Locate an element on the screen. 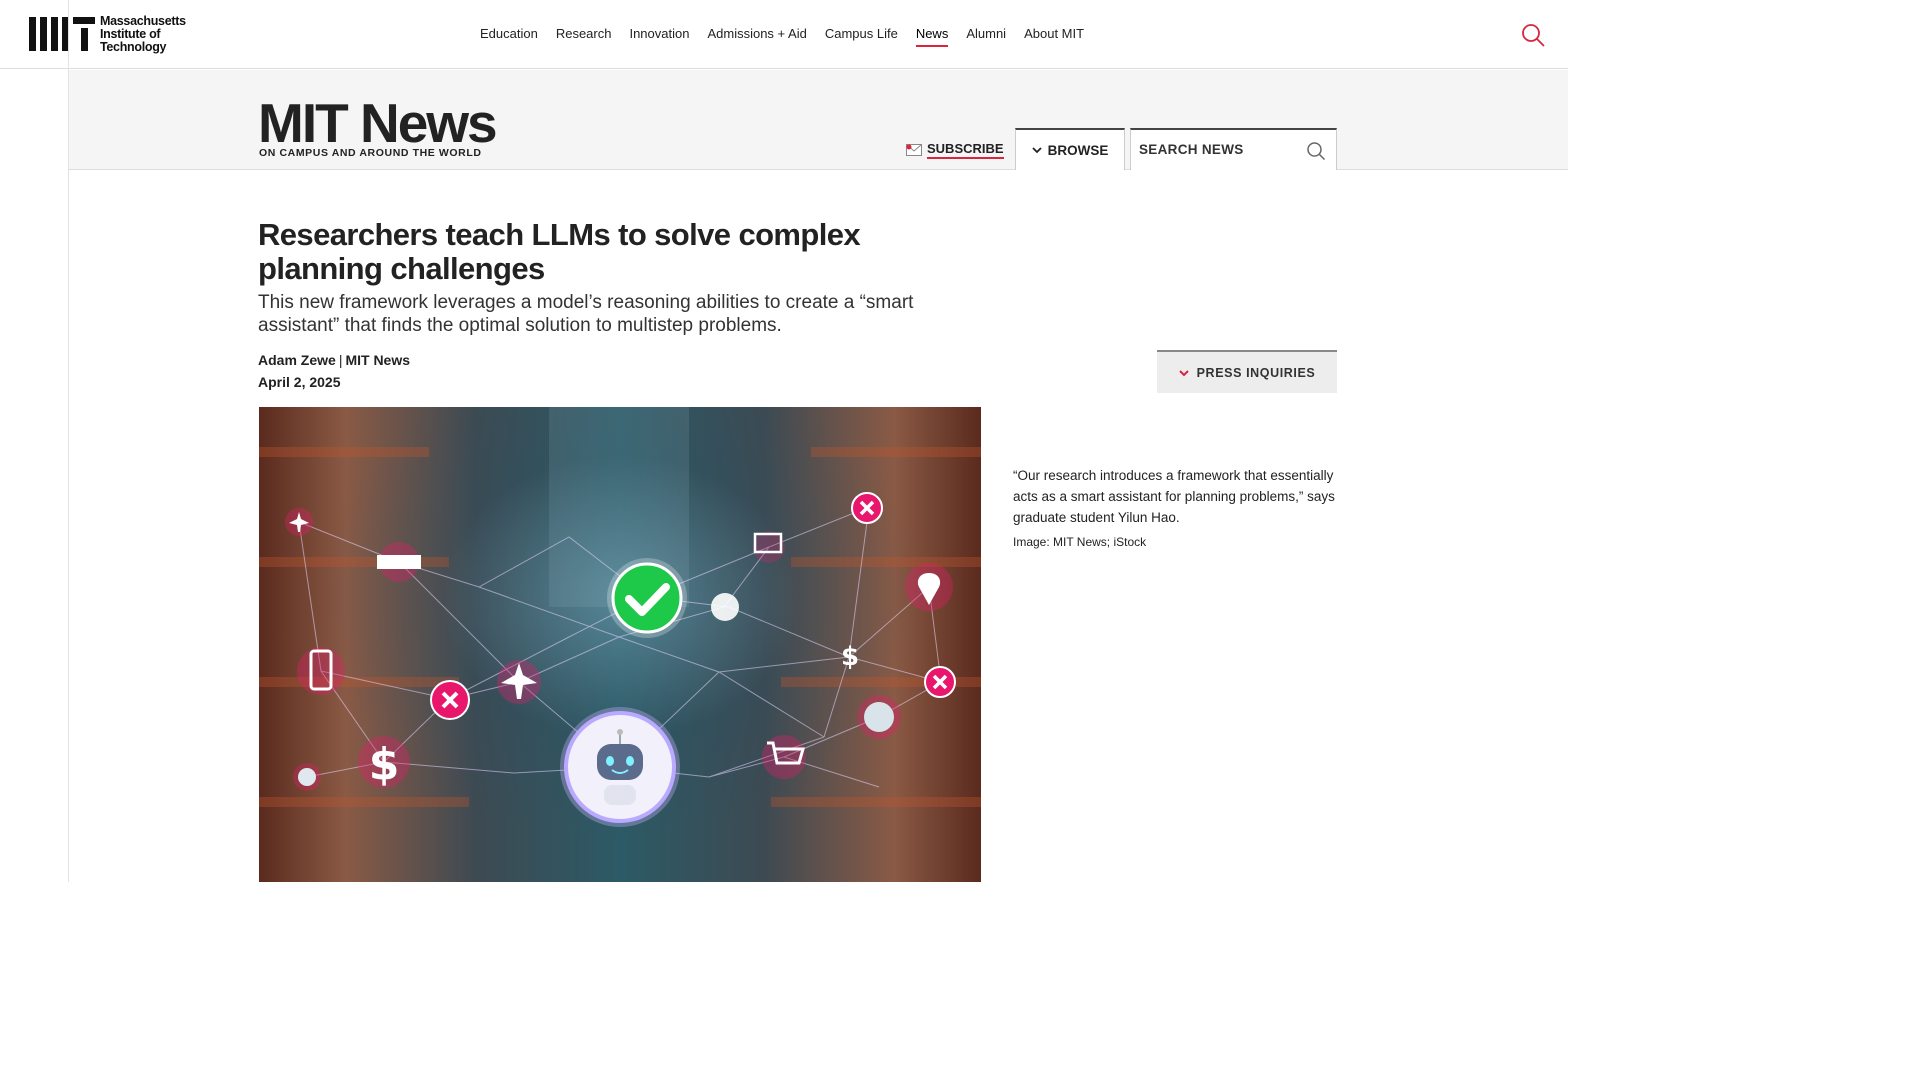 The height and width of the screenshot is (1080, 1920). image-credit: Image: MIT News; iStock is located at coordinates (1080, 542).